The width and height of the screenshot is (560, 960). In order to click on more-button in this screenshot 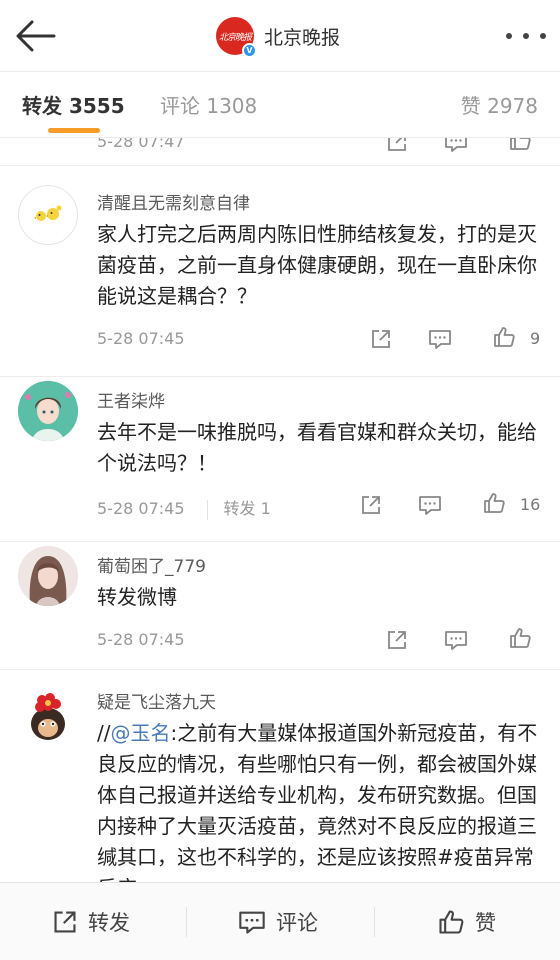, I will do `click(526, 36)`.